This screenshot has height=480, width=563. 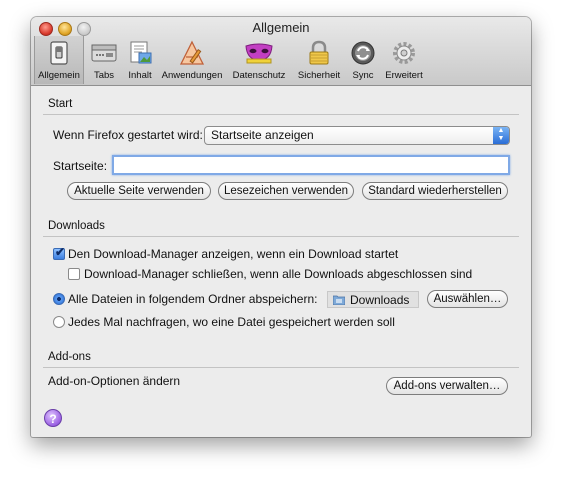 What do you see at coordinates (363, 53) in the screenshot?
I see `sync-icon` at bounding box center [363, 53].